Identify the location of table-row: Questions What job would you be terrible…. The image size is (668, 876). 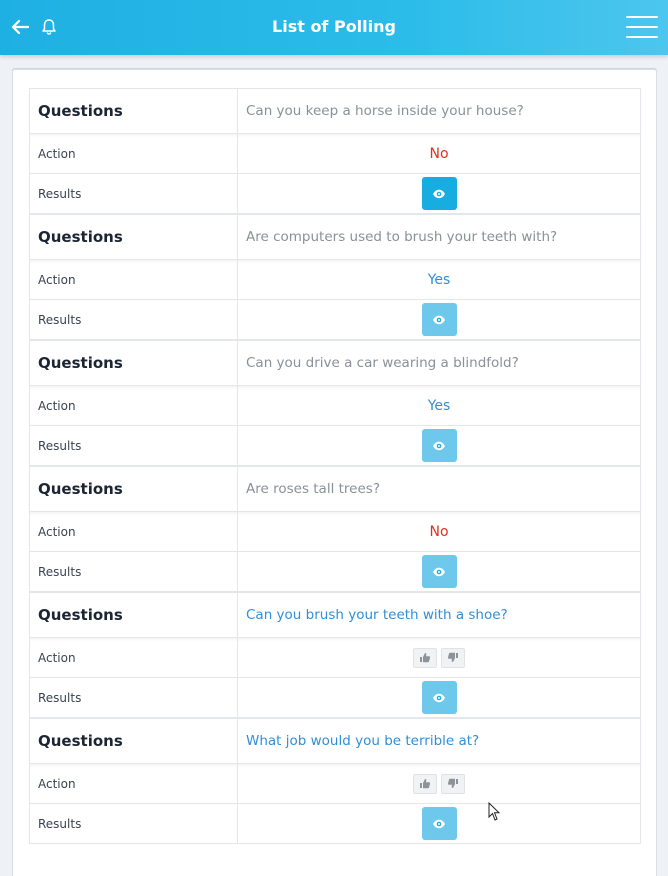
(335, 741).